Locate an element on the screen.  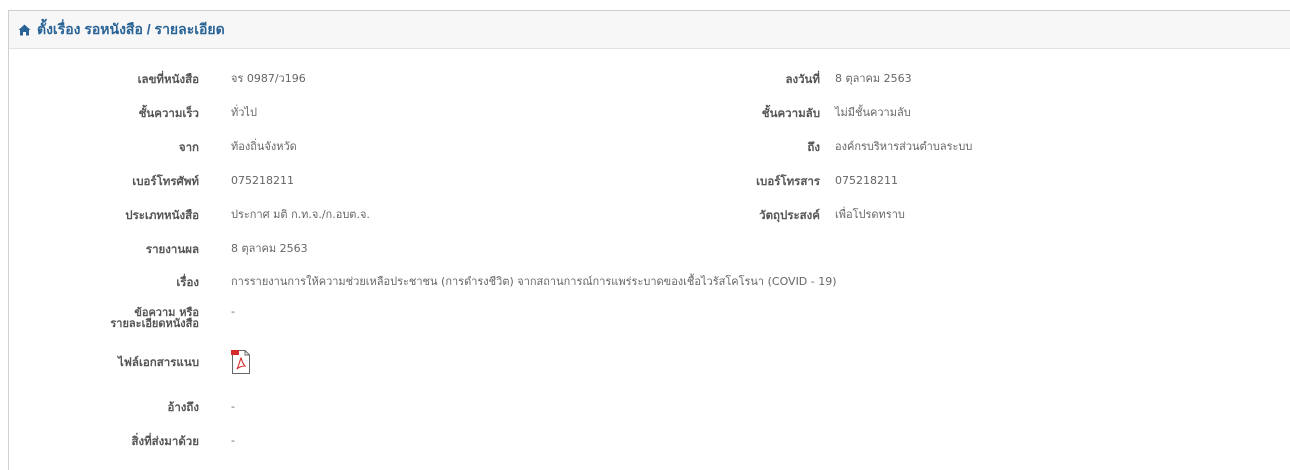
to-label: ถึง is located at coordinates (813, 147).